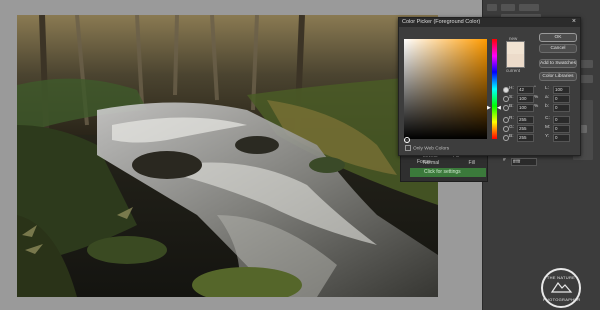  What do you see at coordinates (489, 22) in the screenshot?
I see `picker-titlebar: Color Picker (Foreground Color) ×` at bounding box center [489, 22].